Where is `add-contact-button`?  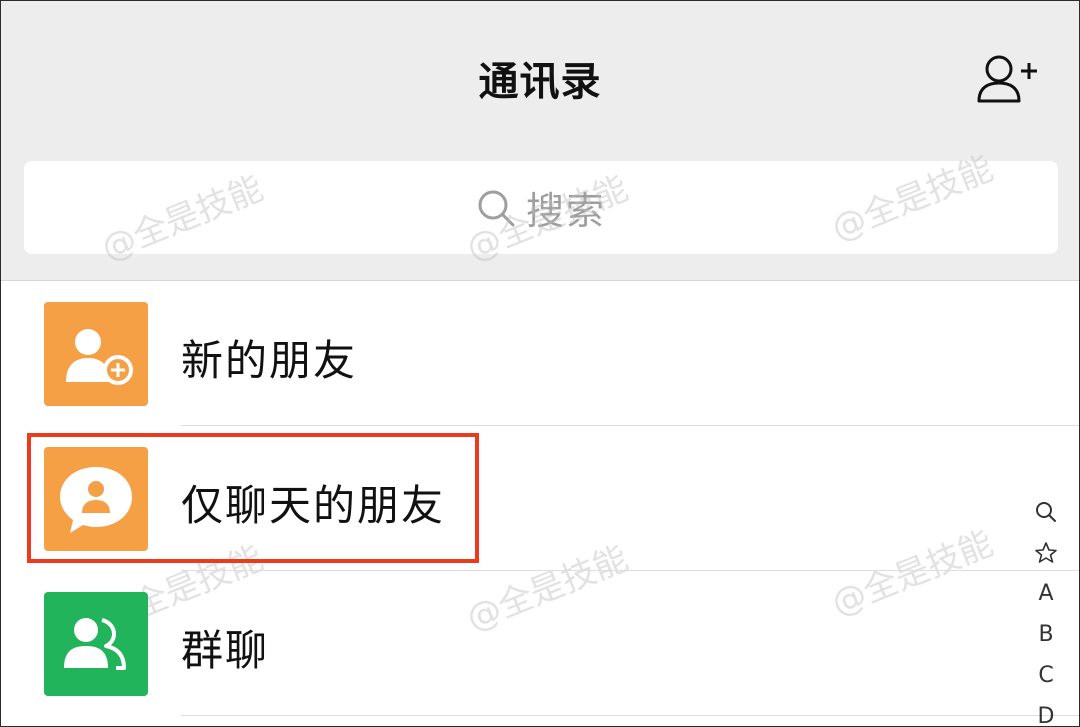
add-contact-button is located at coordinates (1007, 79).